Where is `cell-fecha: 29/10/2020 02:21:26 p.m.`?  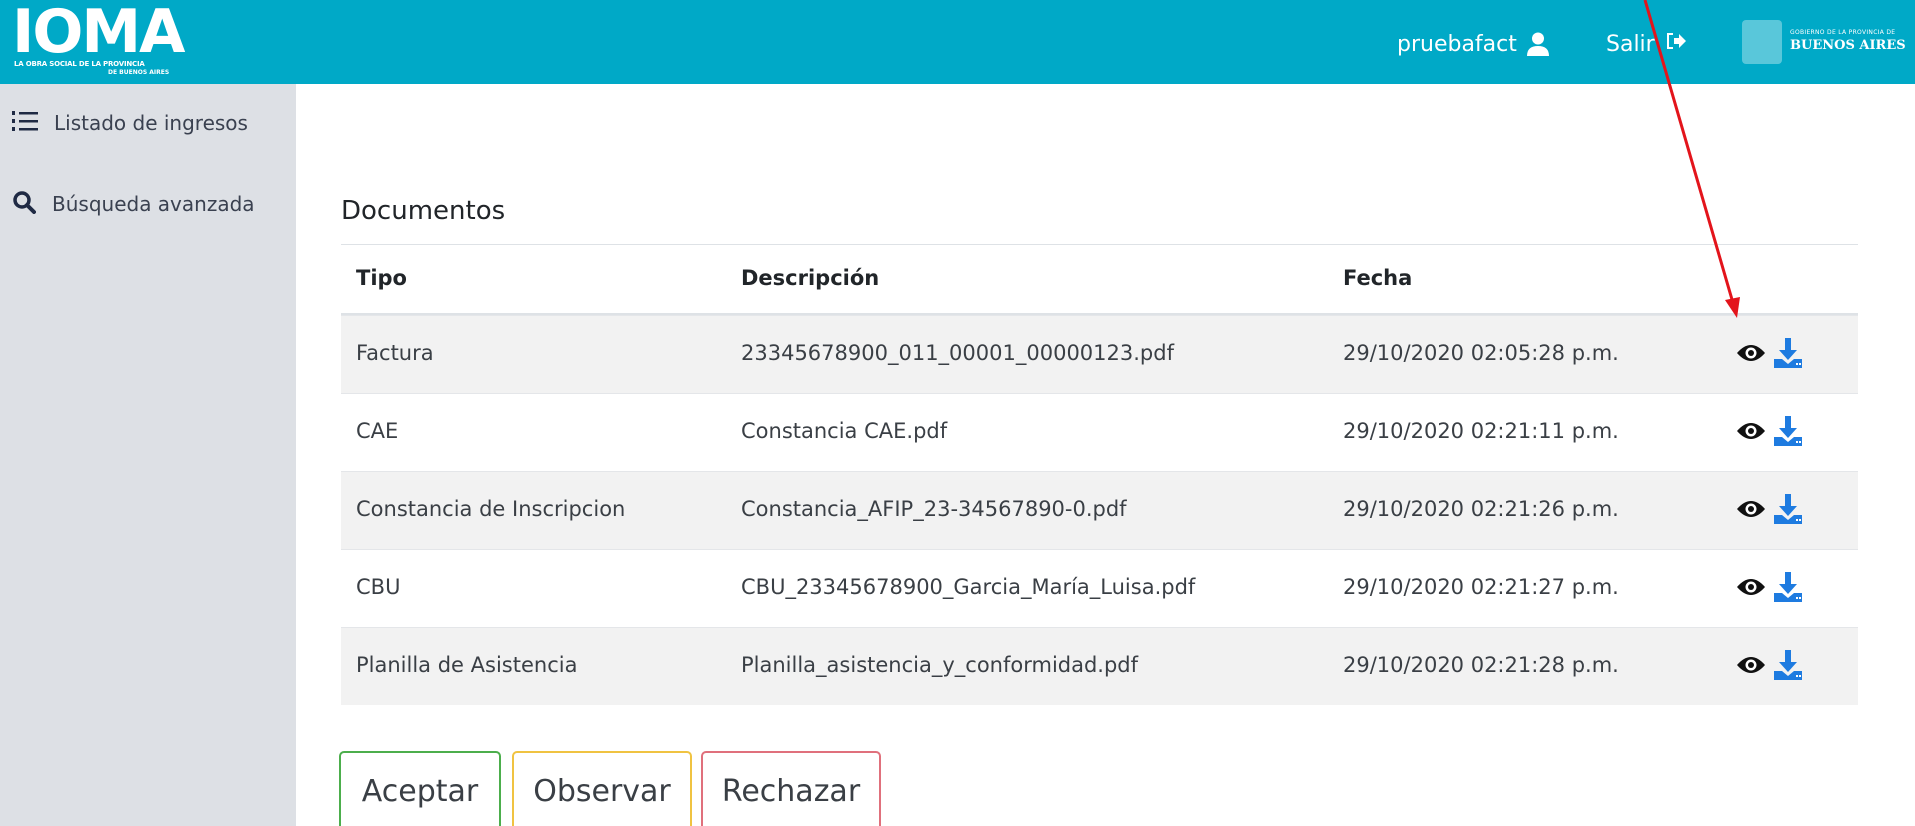 cell-fecha: 29/10/2020 02:21:26 p.m. is located at coordinates (1481, 509).